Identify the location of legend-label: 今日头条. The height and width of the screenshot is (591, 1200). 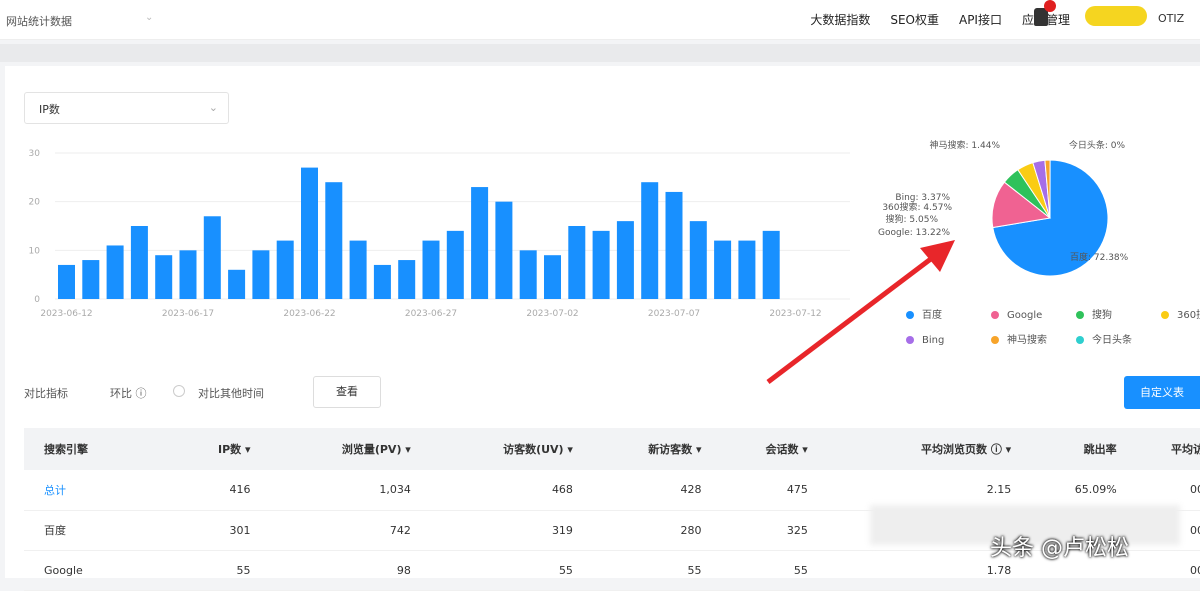
(1112, 339).